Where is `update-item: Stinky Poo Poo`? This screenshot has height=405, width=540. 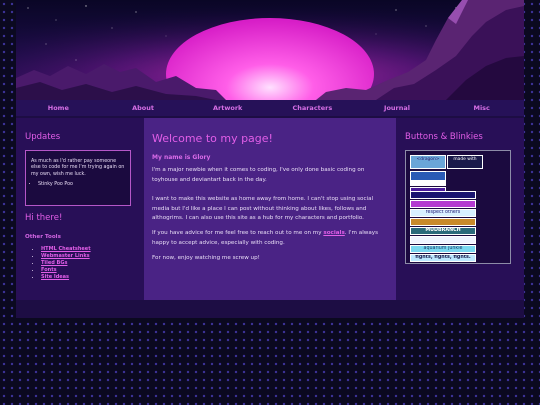 update-item: Stinky Poo Poo is located at coordinates (81, 185).